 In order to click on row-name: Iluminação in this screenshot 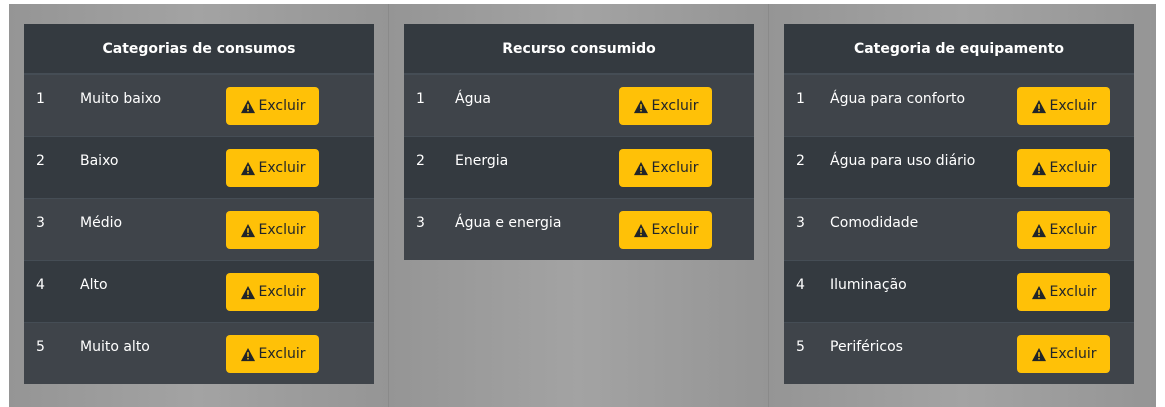, I will do `click(868, 285)`.